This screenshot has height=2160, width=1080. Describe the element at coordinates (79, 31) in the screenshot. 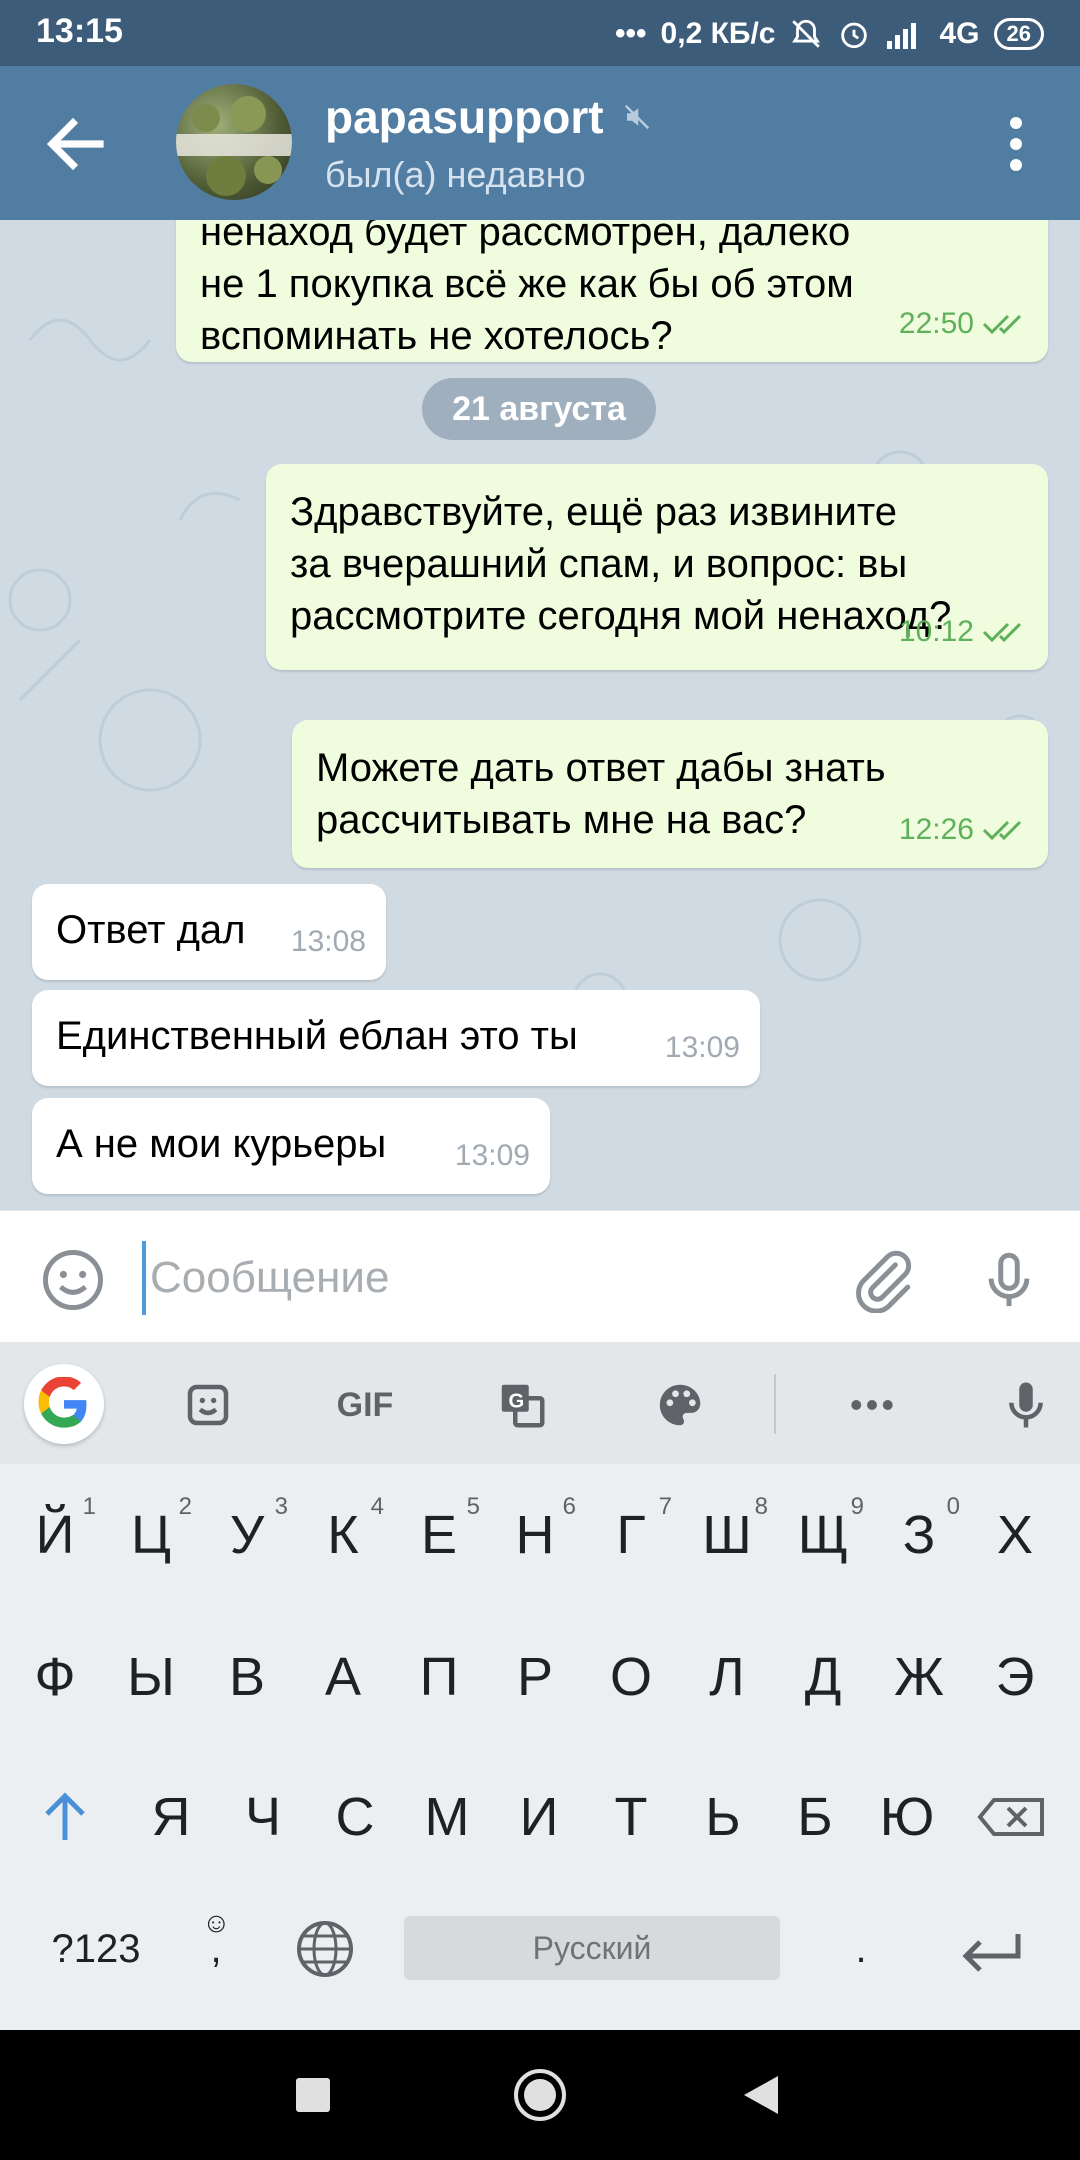

I see `status-time: 13:15` at that location.